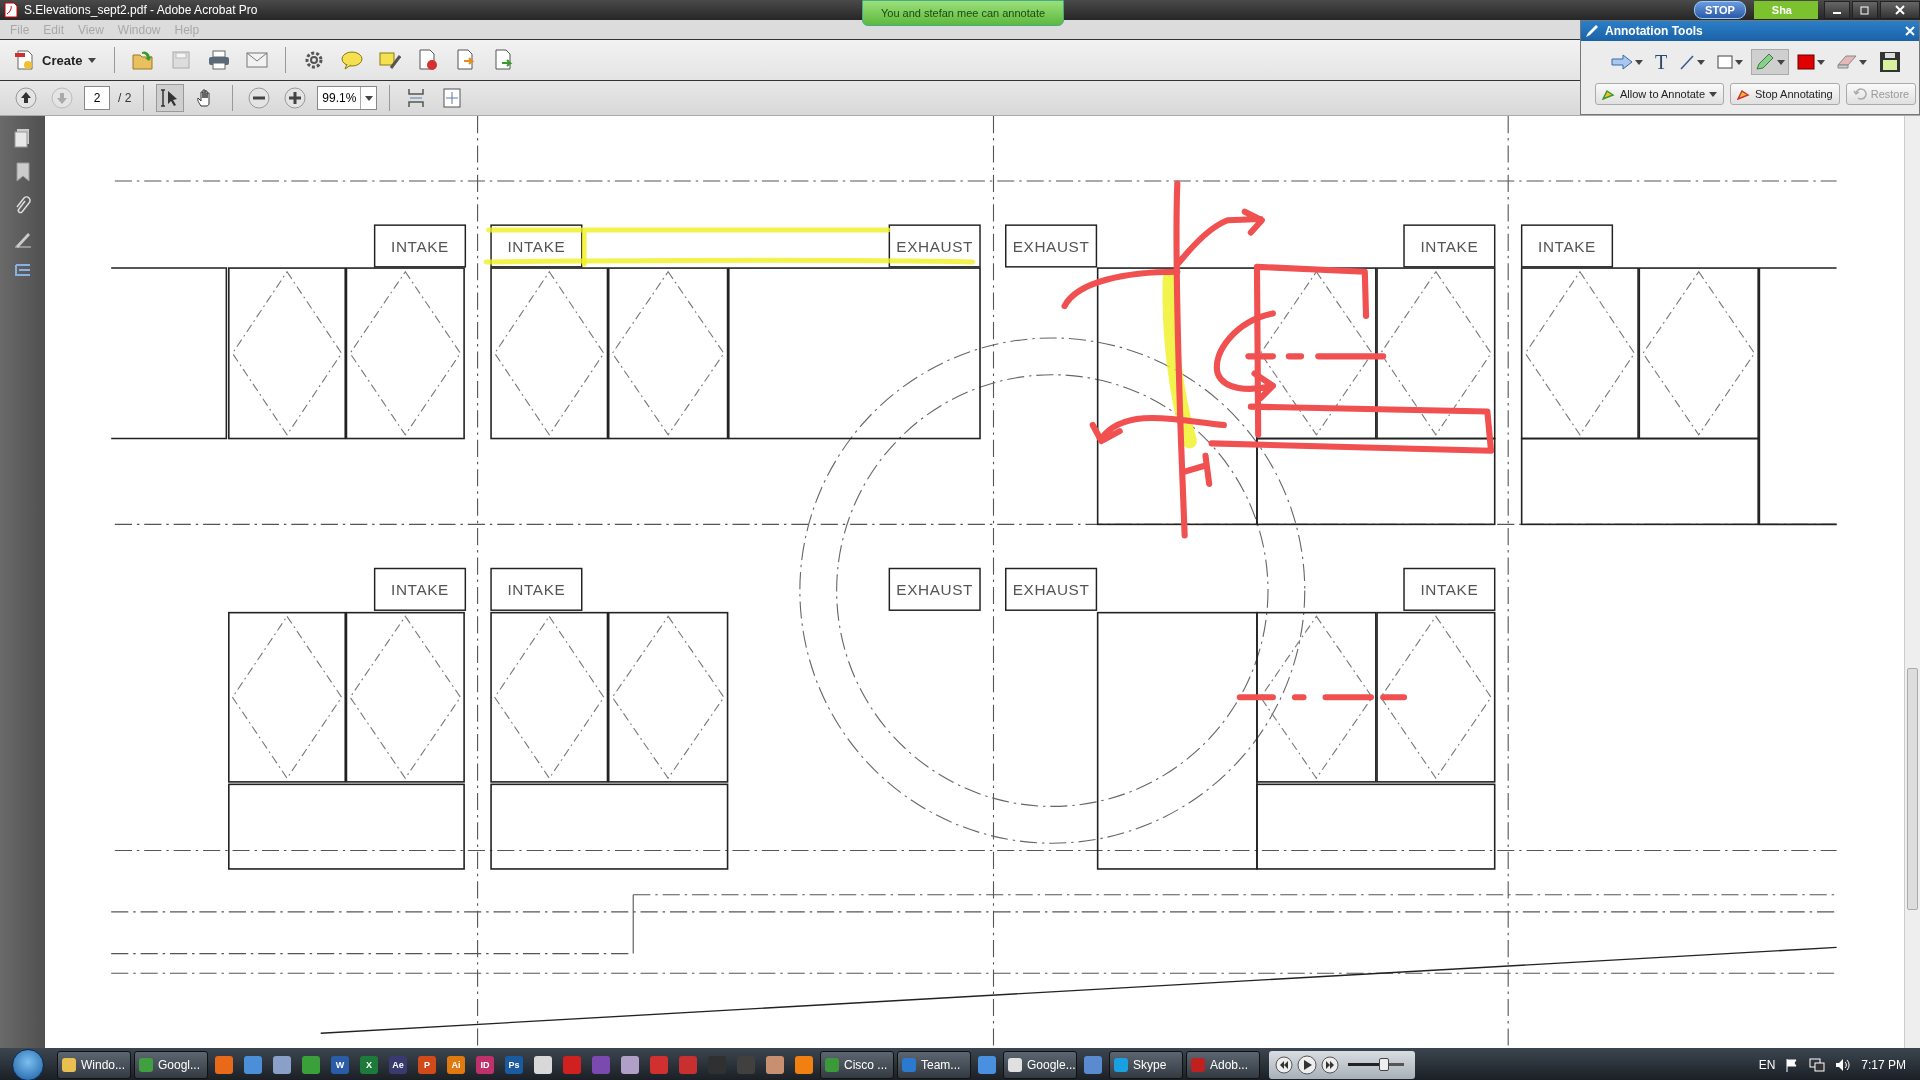  What do you see at coordinates (1720, 10) in the screenshot?
I see `stop-button: STOP` at bounding box center [1720, 10].